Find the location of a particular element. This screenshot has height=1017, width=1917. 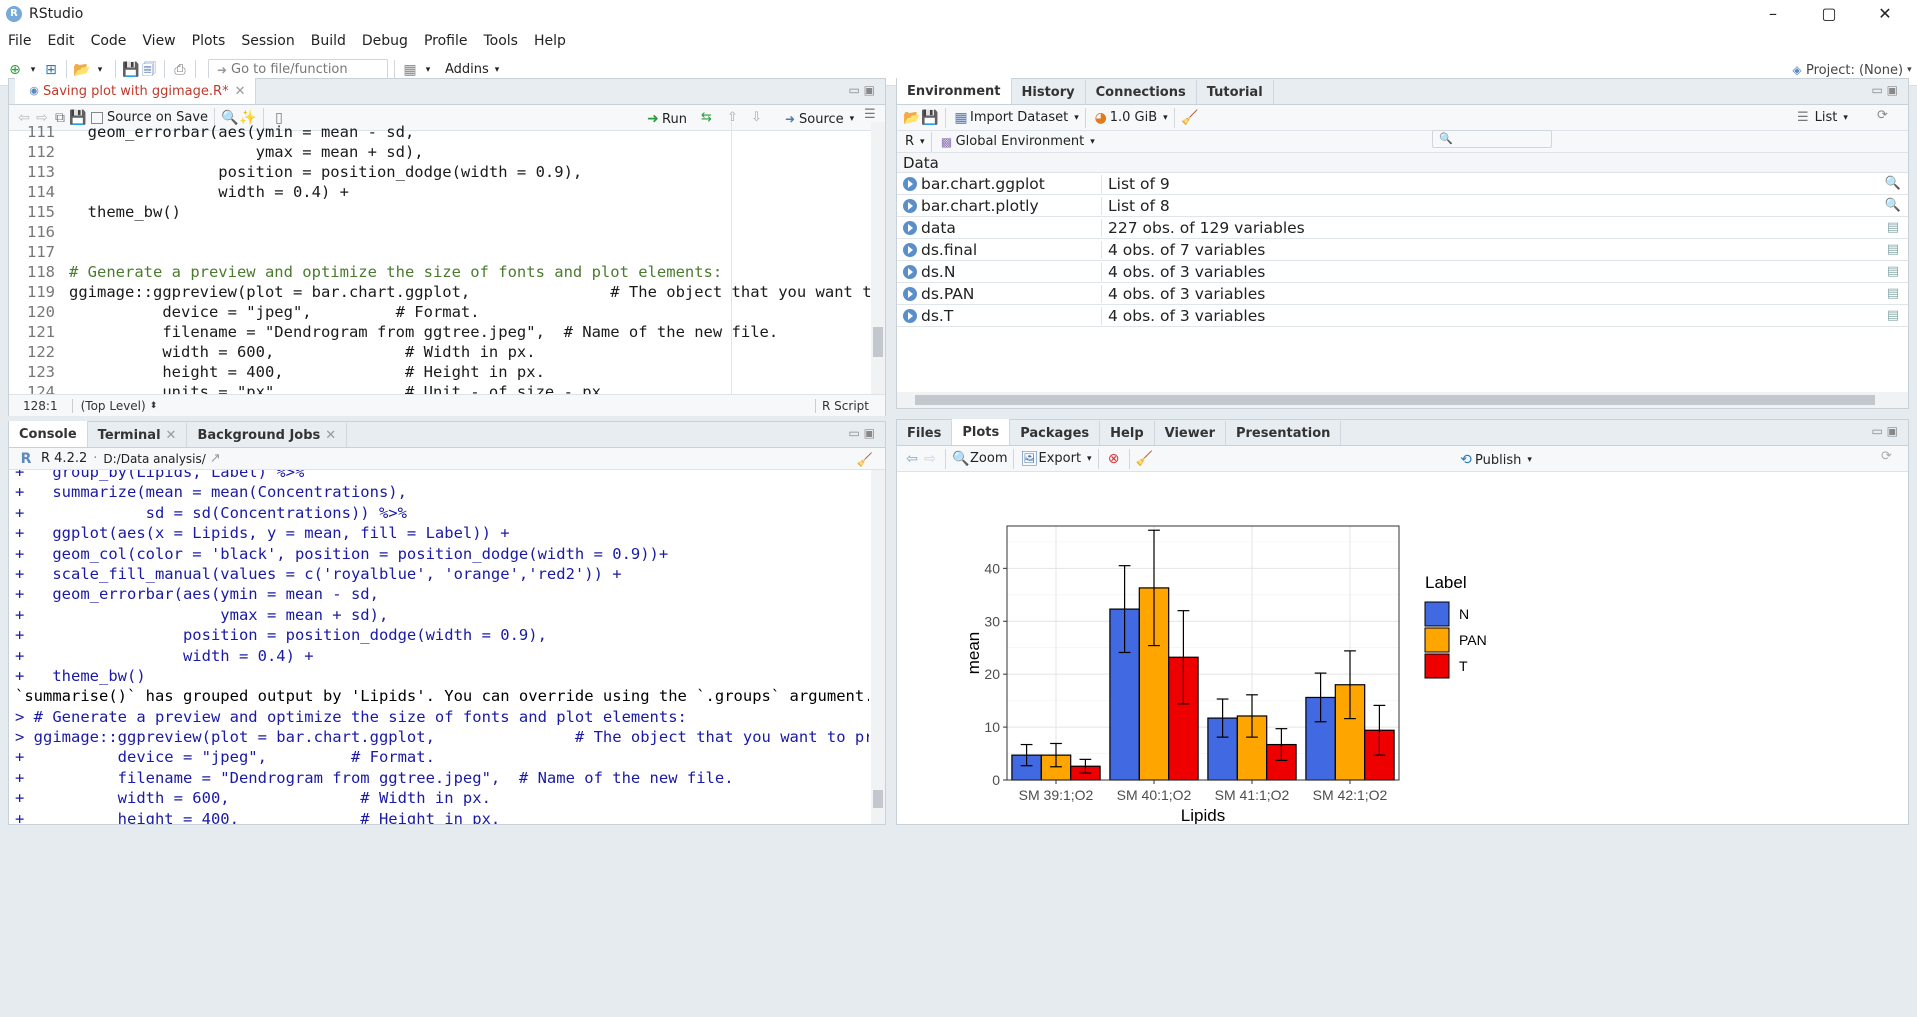

tab-plots: Plots is located at coordinates (981, 432).